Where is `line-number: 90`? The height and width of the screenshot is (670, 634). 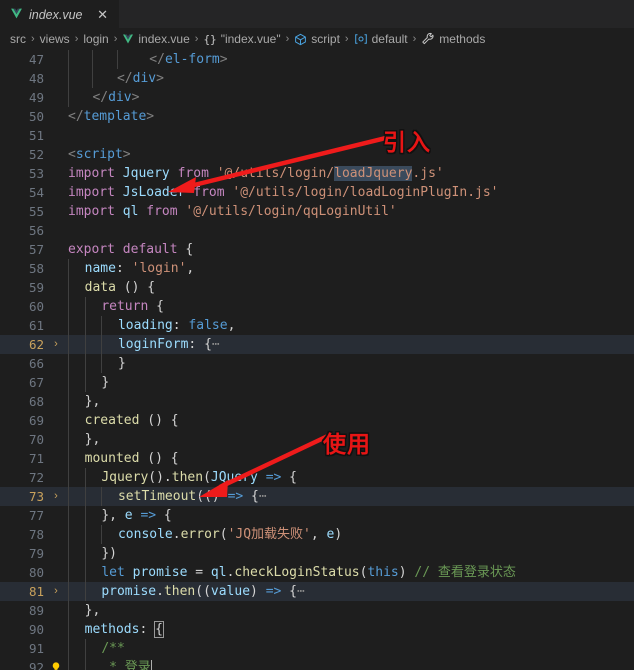 line-number: 90 is located at coordinates (36, 629).